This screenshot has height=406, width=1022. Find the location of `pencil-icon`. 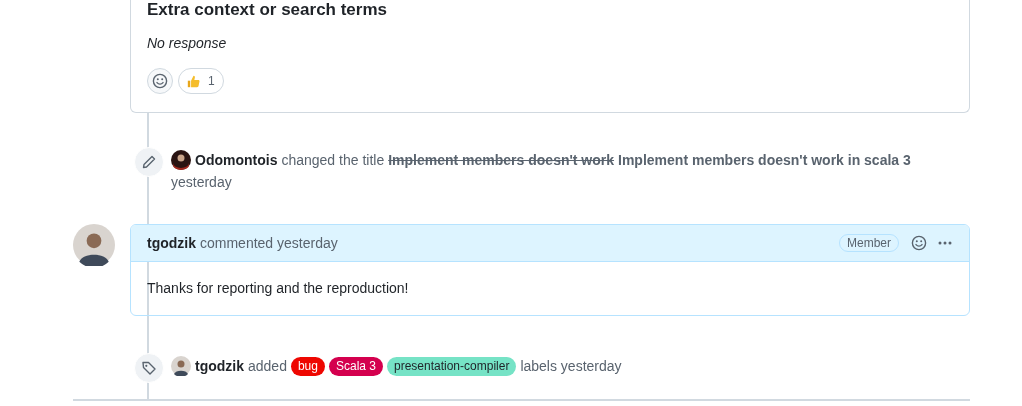

pencil-icon is located at coordinates (149, 162).